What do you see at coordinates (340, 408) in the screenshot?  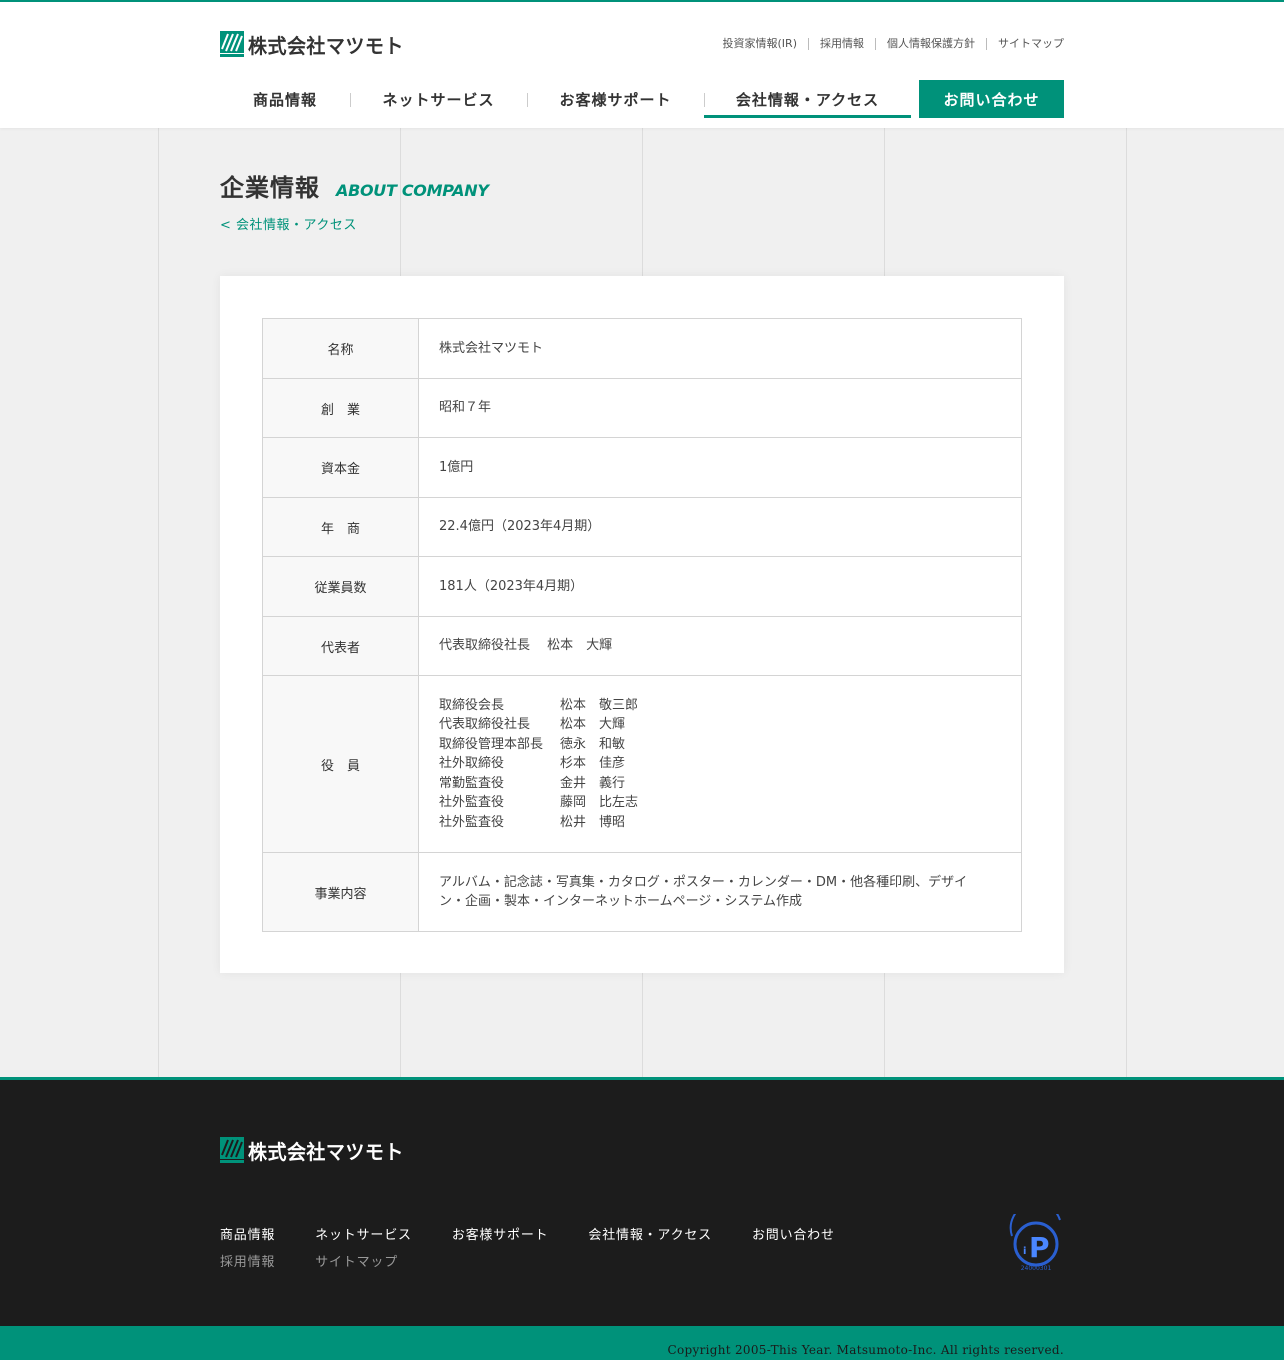 I see `row-label-founded: 創 業` at bounding box center [340, 408].